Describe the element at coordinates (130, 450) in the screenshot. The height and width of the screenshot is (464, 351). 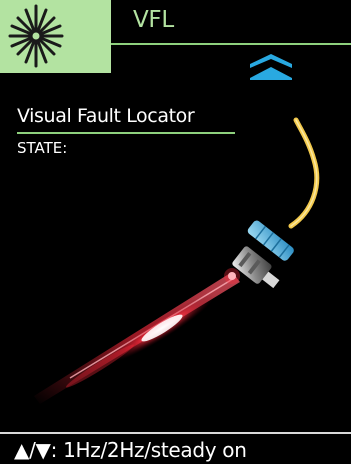
I see `footer-hint: ▲/▼: 1Hz/2Hz/steady on` at that location.